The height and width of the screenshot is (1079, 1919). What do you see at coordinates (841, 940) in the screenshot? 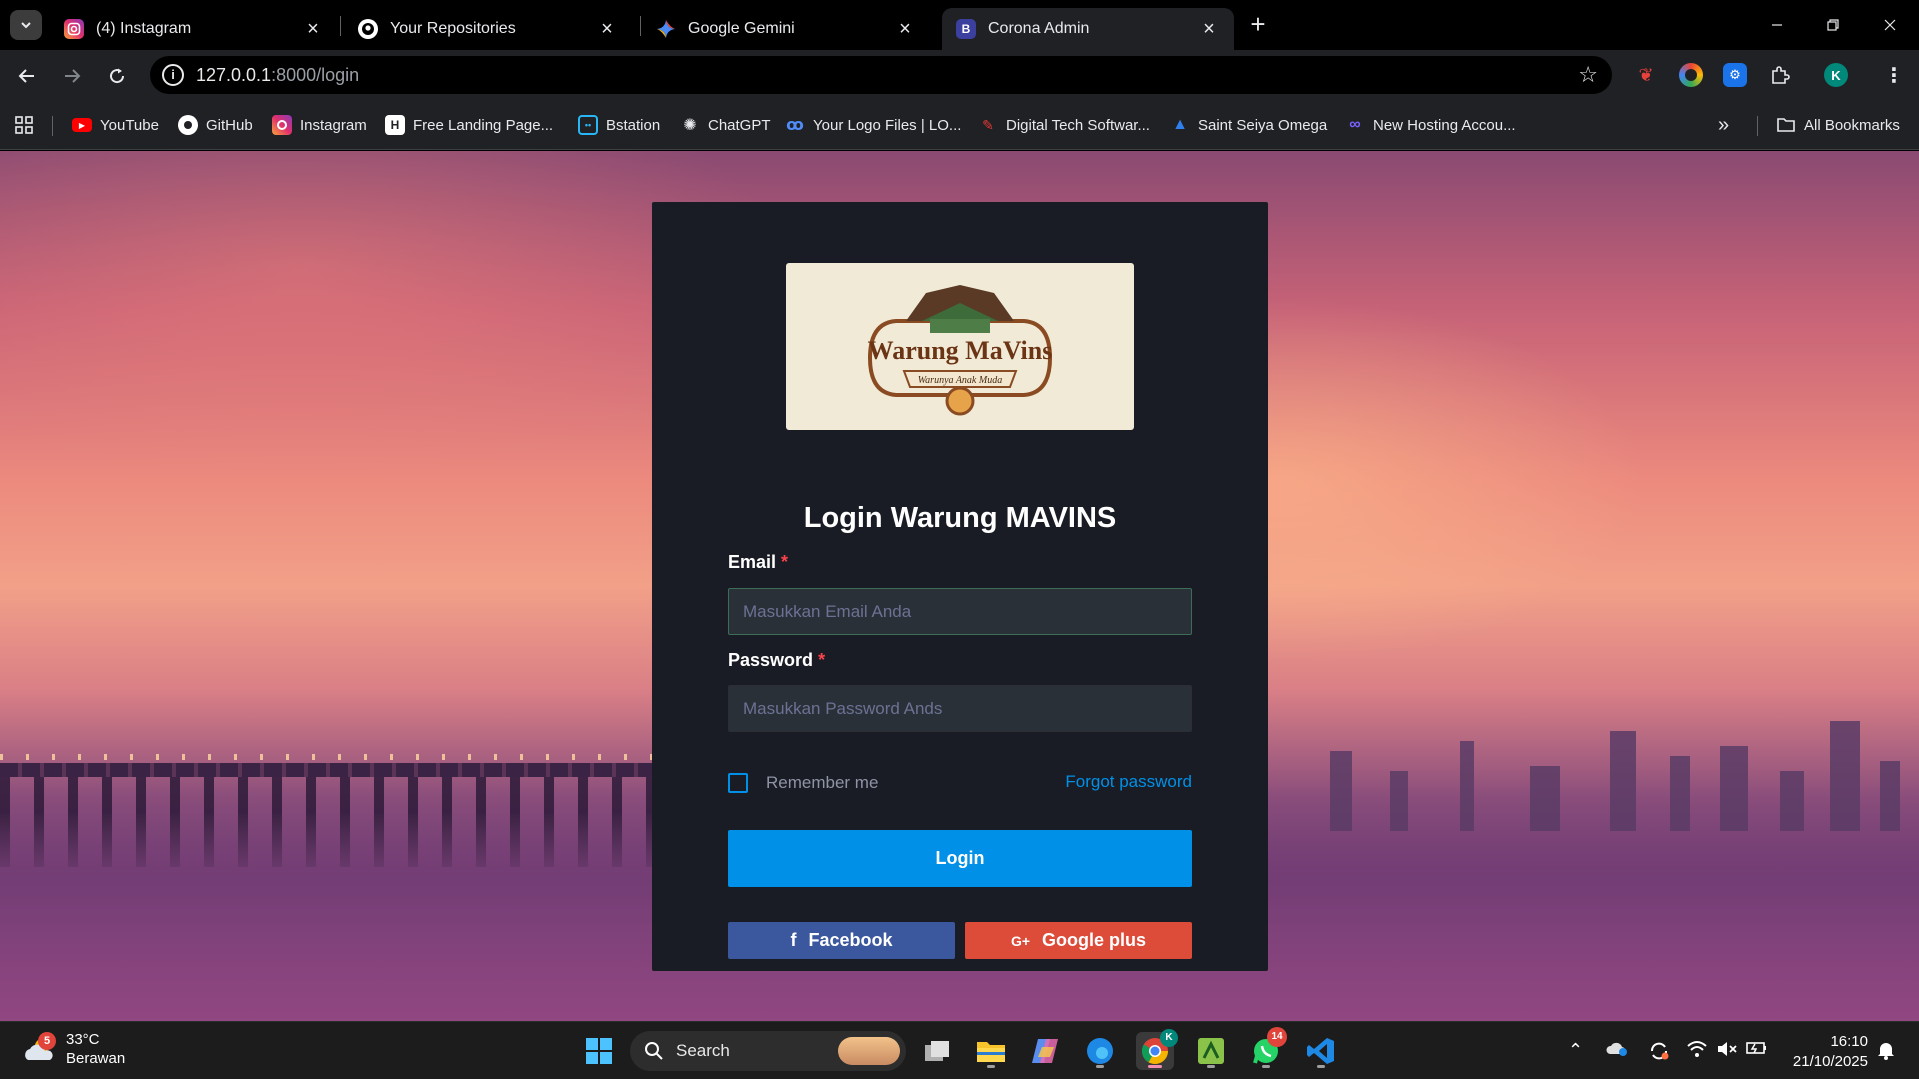
I see `facebook-login-button: f Facebook` at bounding box center [841, 940].